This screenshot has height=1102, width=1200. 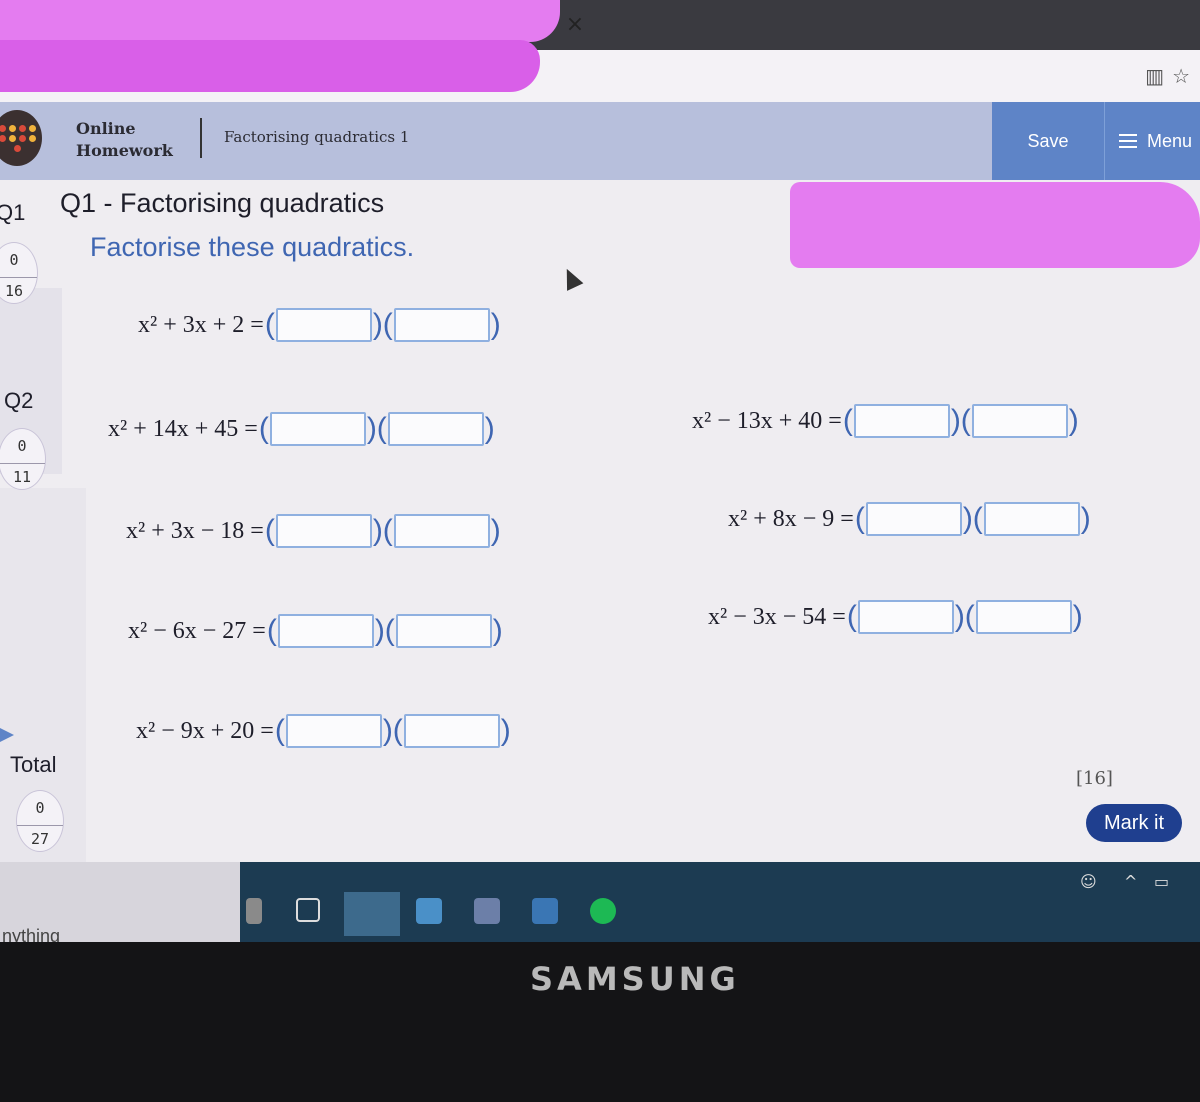 What do you see at coordinates (635, 979) in the screenshot?
I see `samsung-logo: SAMSUNG` at bounding box center [635, 979].